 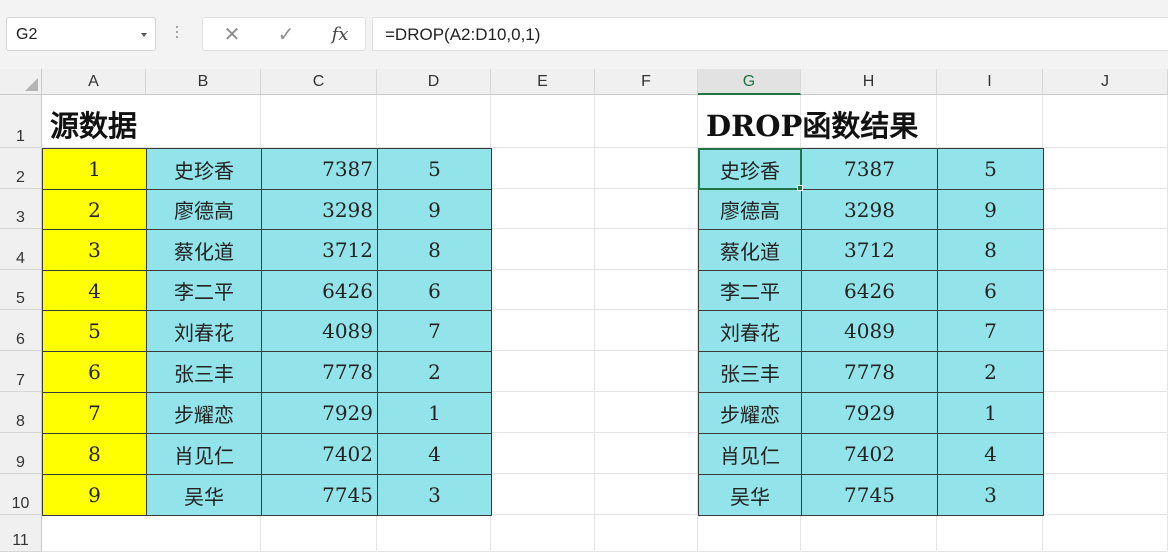 I want to click on source-cell: 7745, so click(x=319, y=495).